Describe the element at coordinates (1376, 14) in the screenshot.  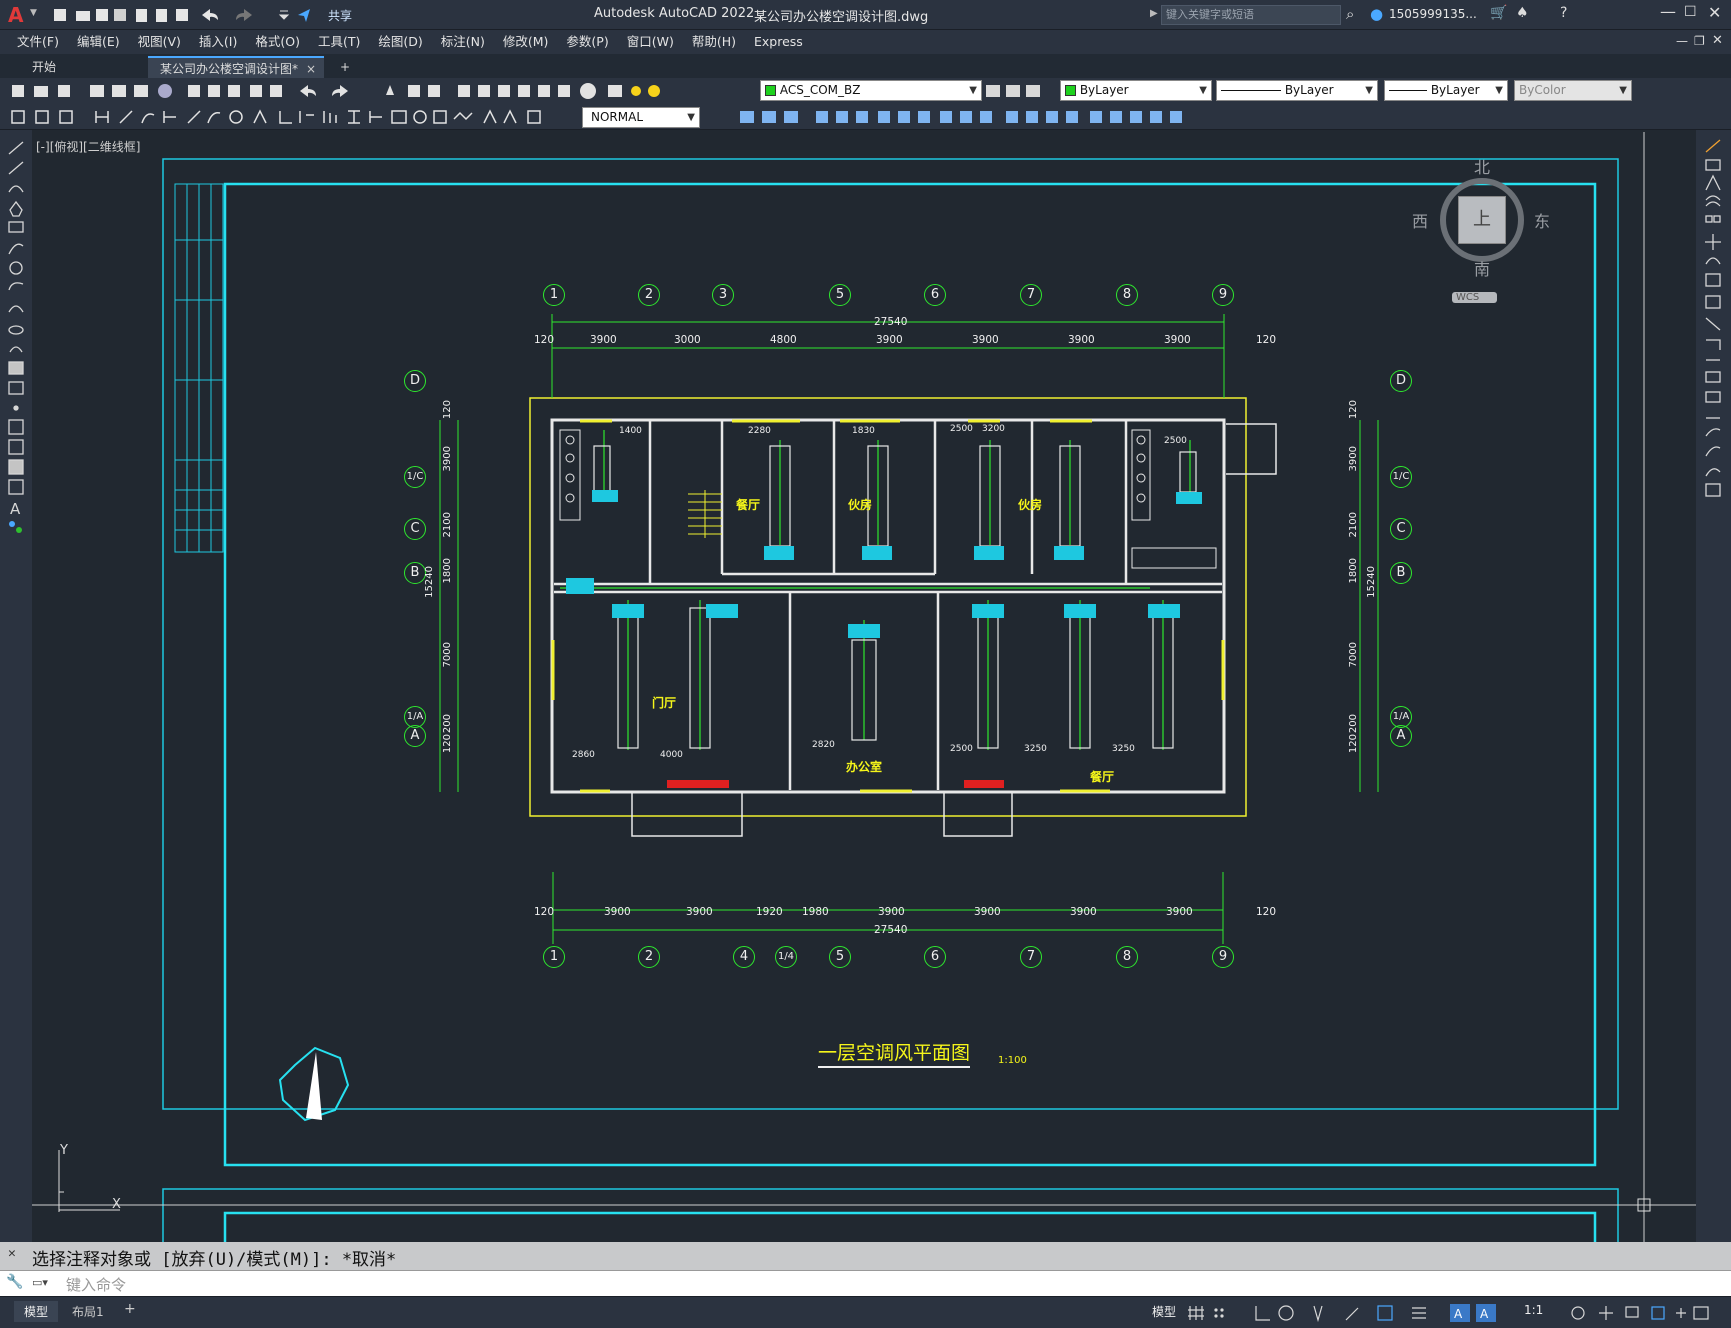
I see `user-icon: ●` at that location.